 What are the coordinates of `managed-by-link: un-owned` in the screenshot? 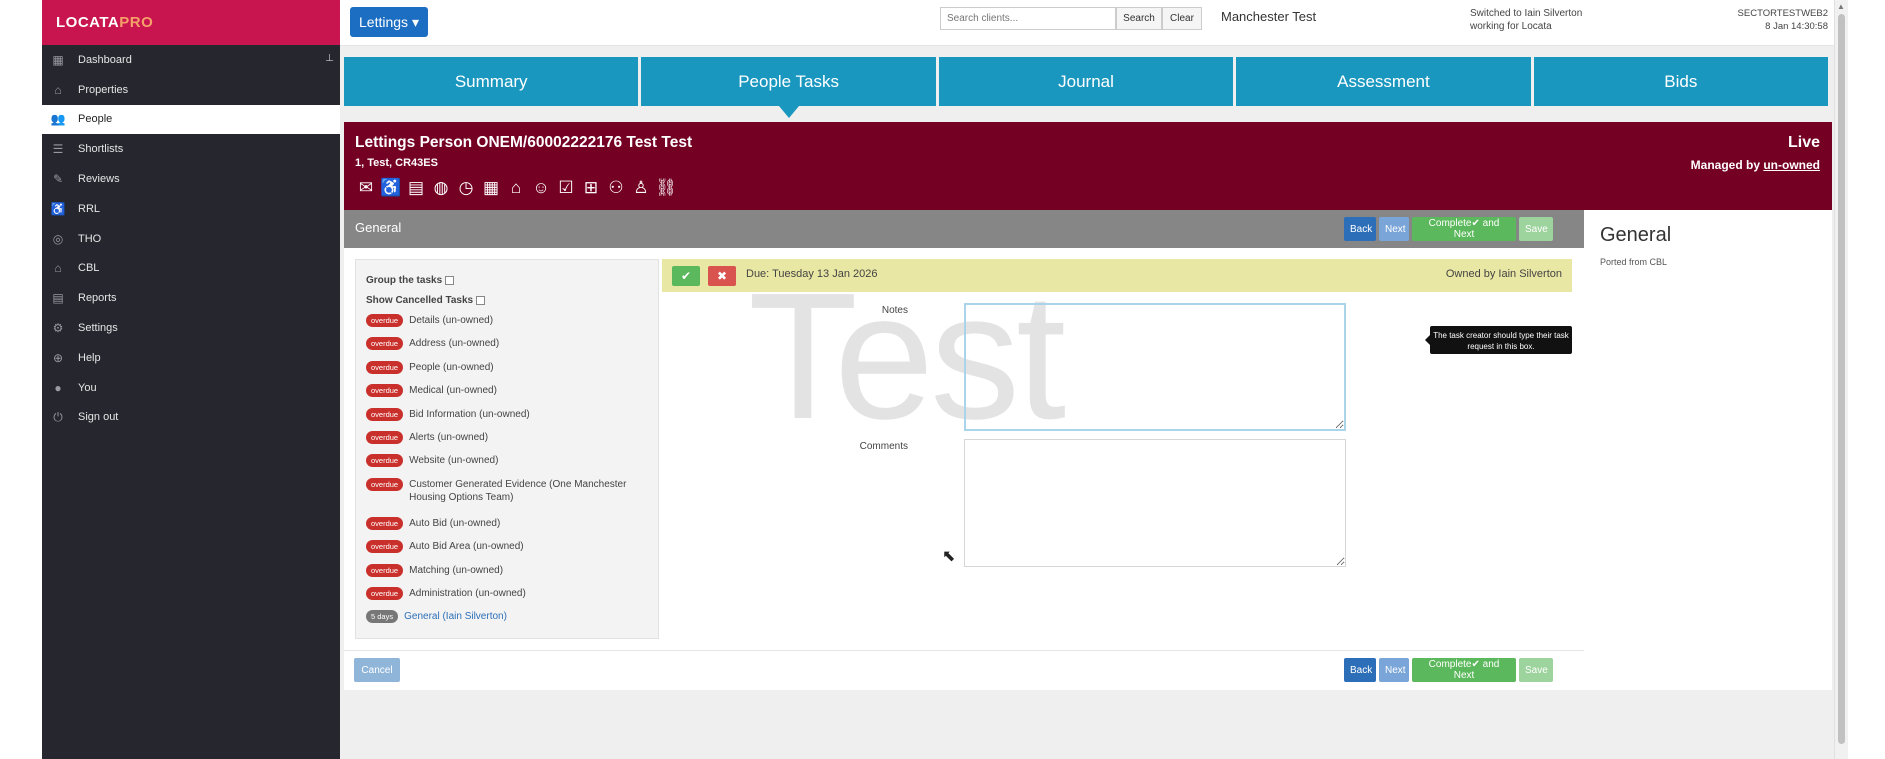 It's located at (1791, 165).